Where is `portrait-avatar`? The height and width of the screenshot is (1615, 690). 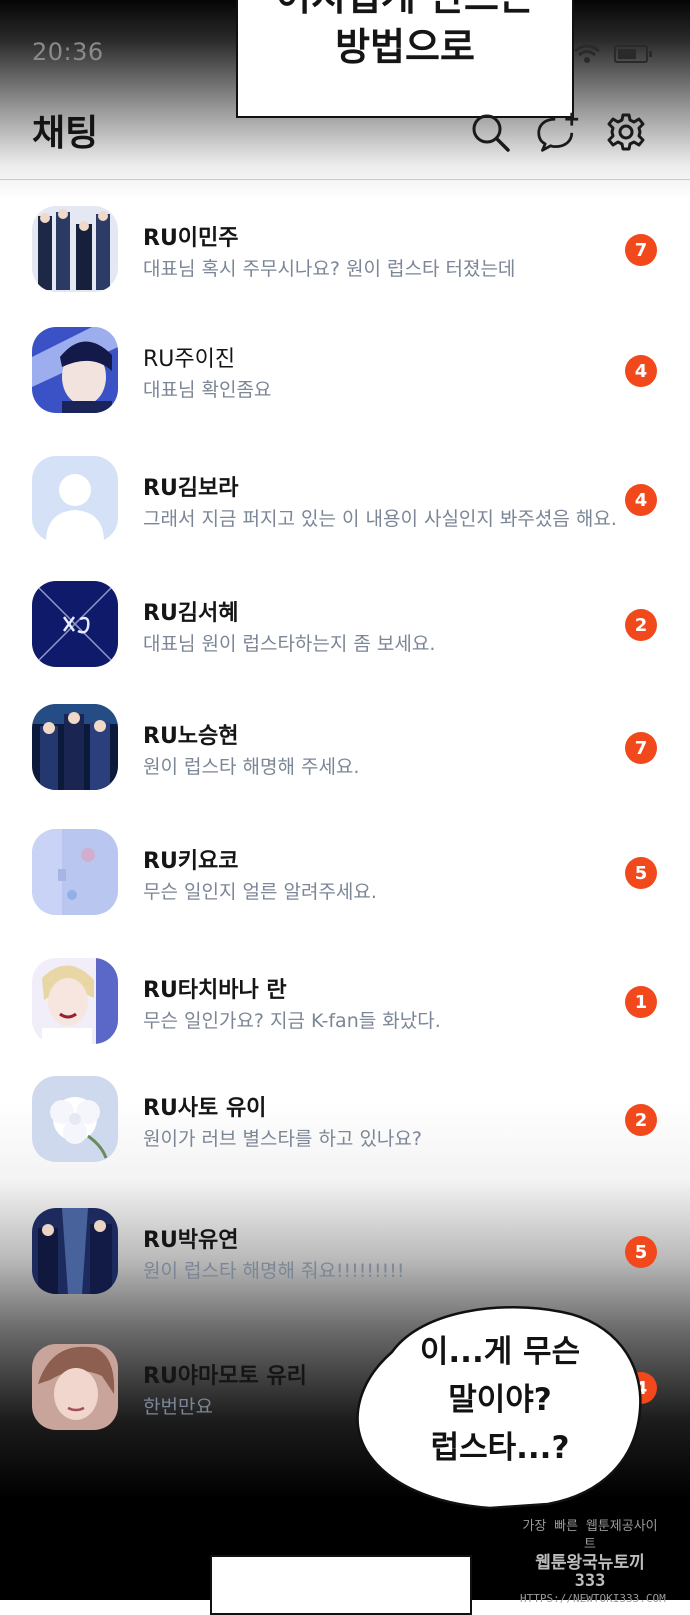
portrait-avatar is located at coordinates (75, 1001).